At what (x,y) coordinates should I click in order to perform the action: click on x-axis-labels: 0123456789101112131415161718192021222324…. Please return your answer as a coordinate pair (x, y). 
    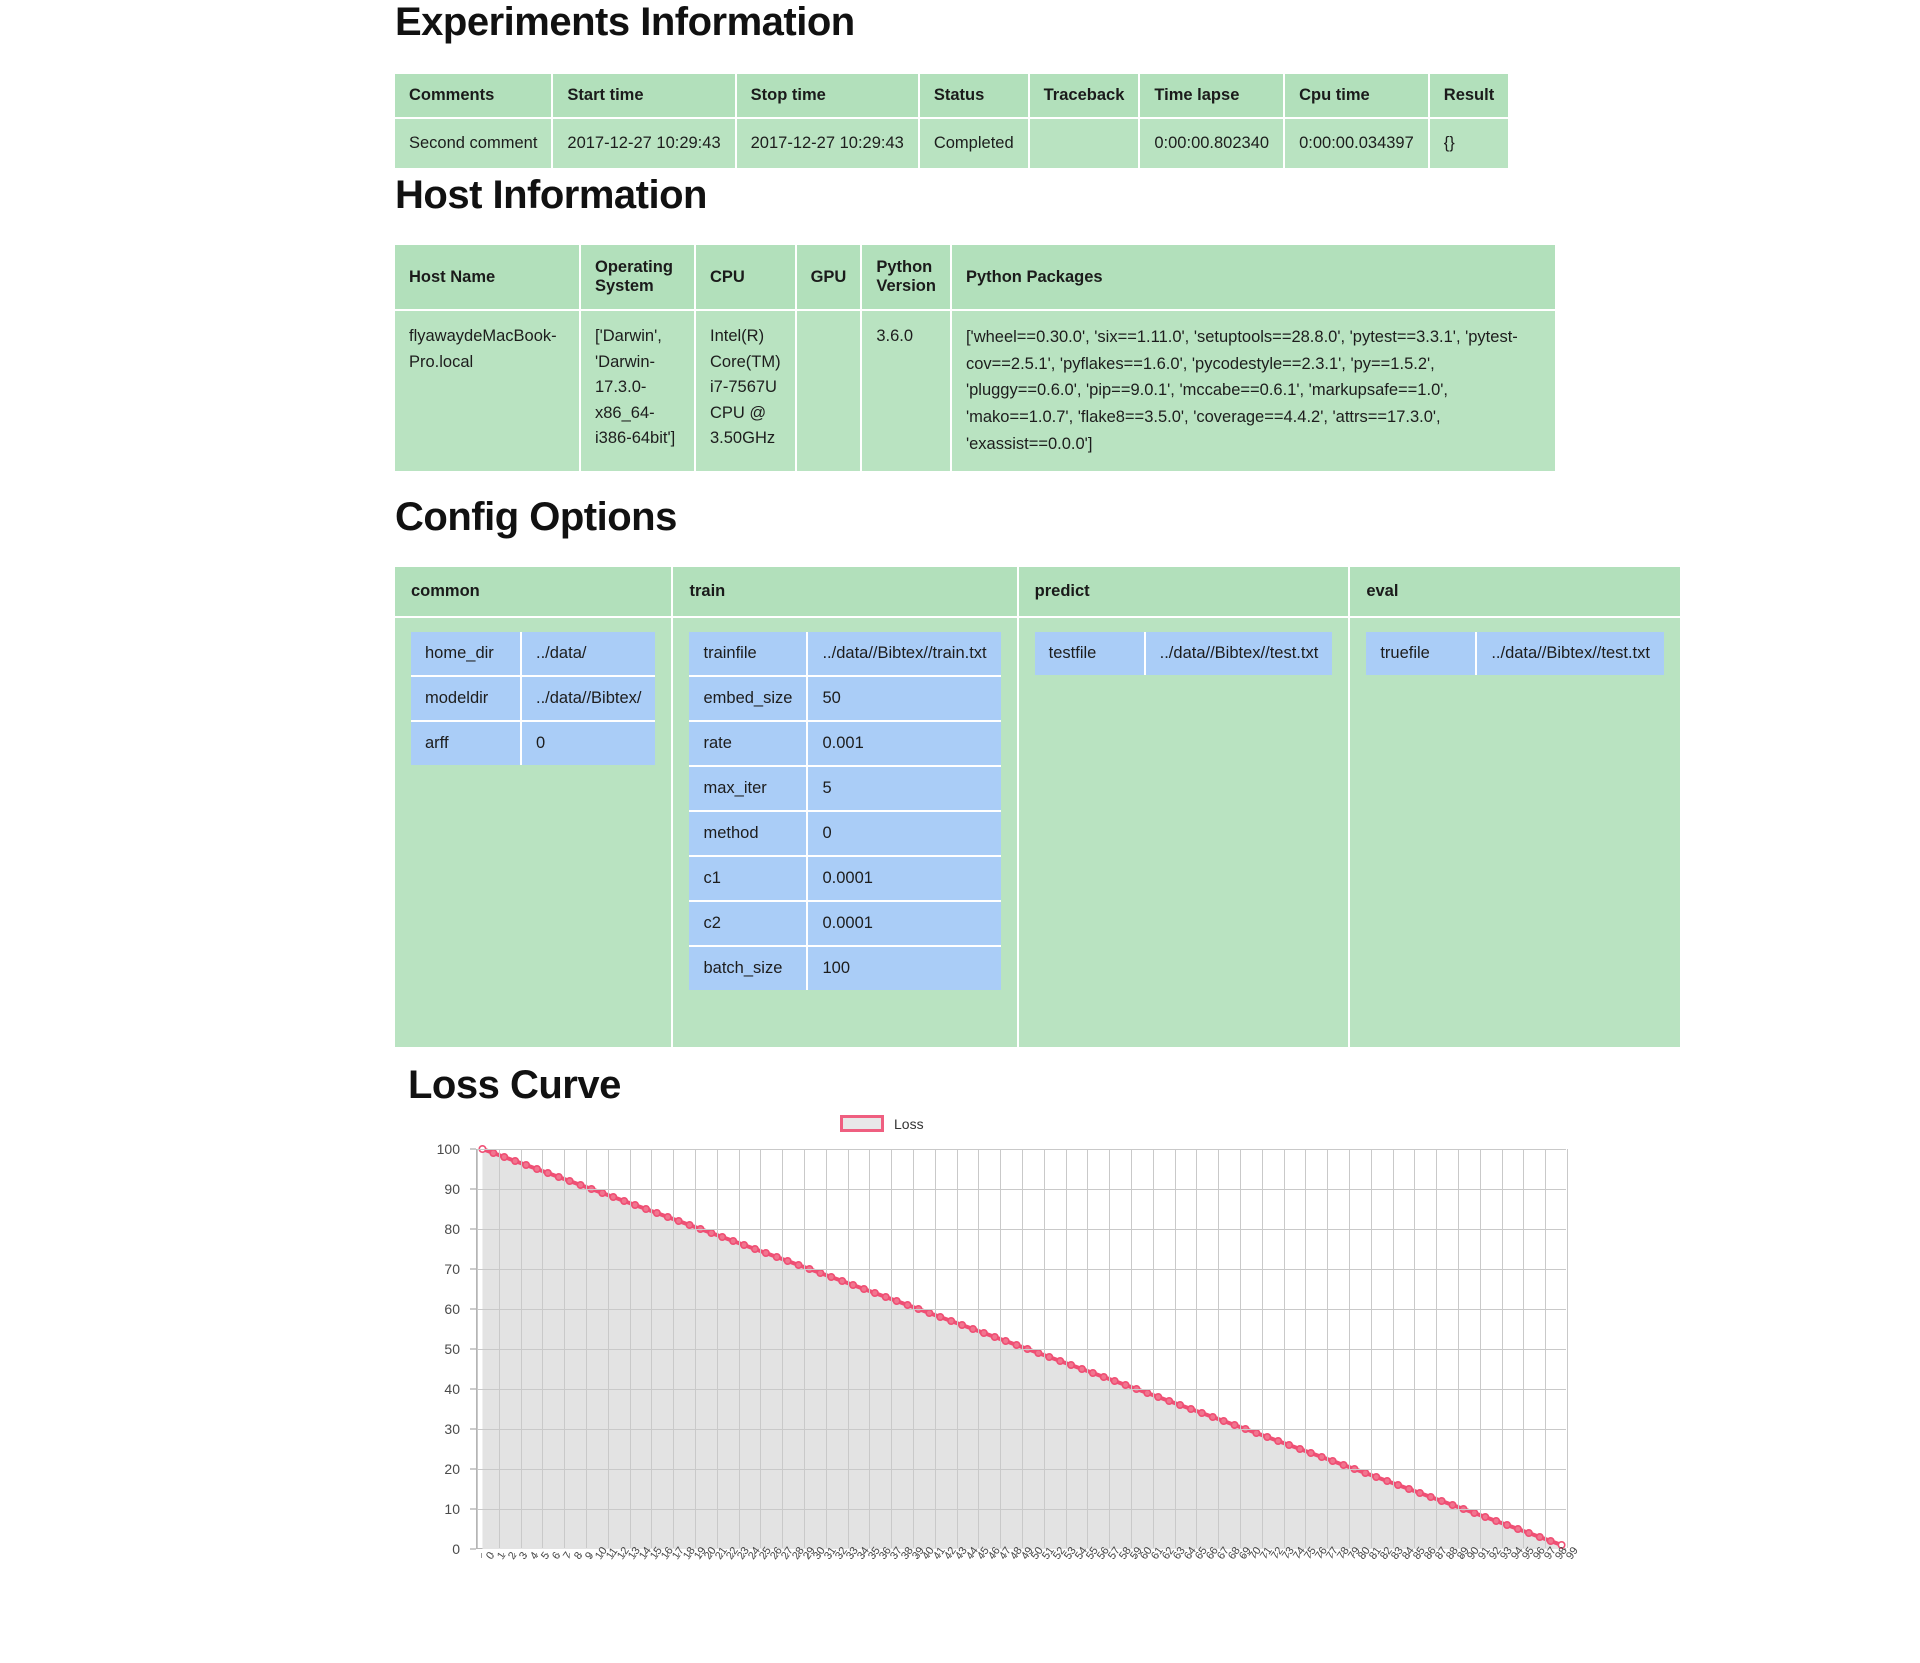
    Looking at the image, I should click on (1028, 1572).